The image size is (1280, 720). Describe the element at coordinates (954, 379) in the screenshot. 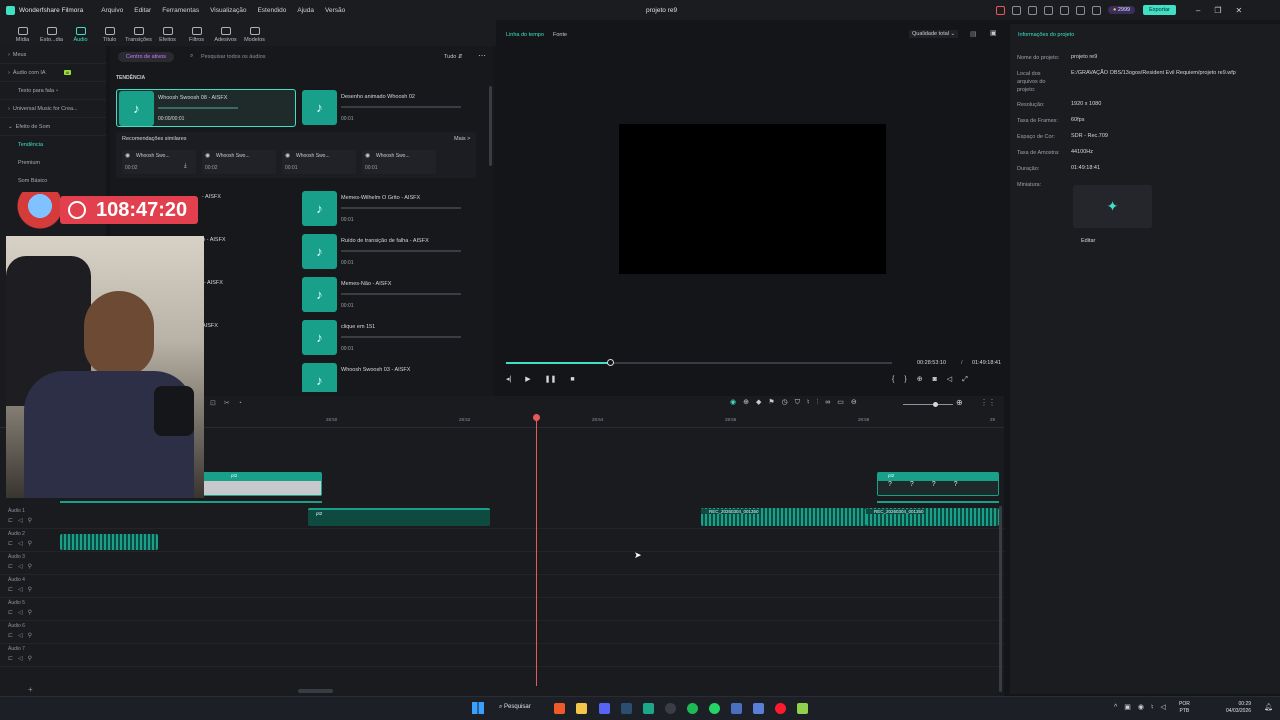

I see `volume-icon: ◁` at that location.